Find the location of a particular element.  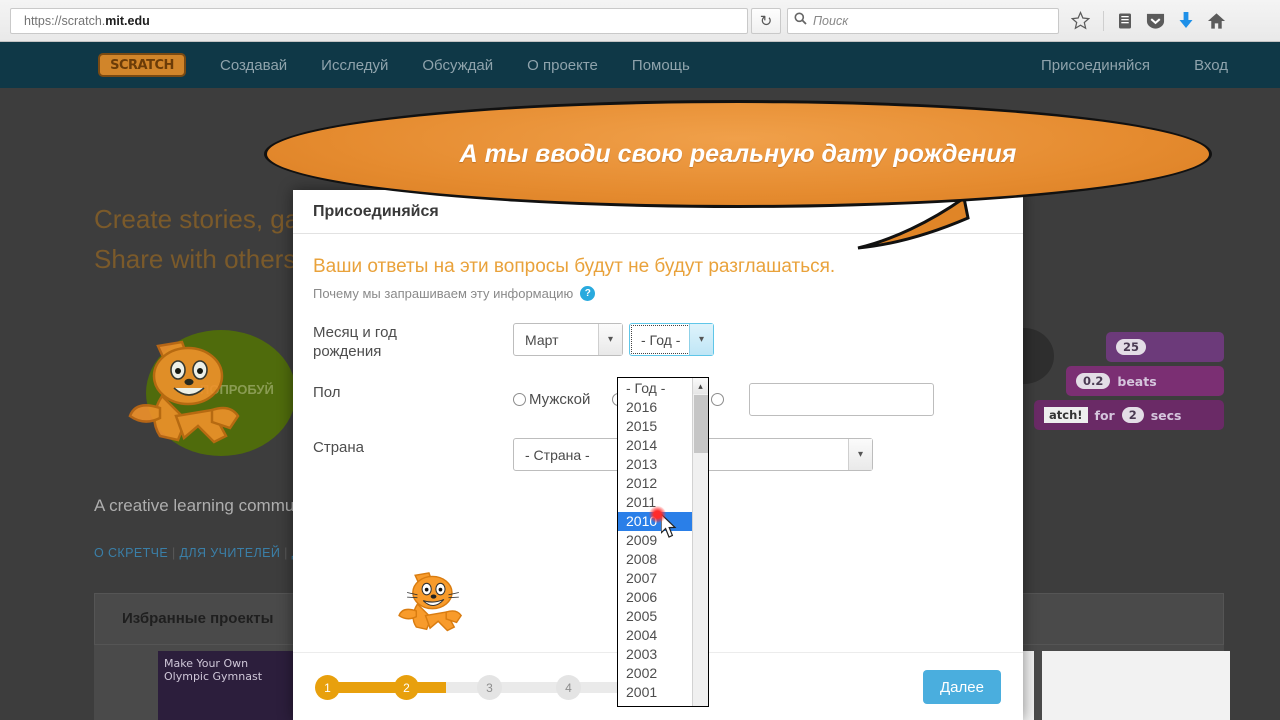

scrollbar-thumb is located at coordinates (701, 424).